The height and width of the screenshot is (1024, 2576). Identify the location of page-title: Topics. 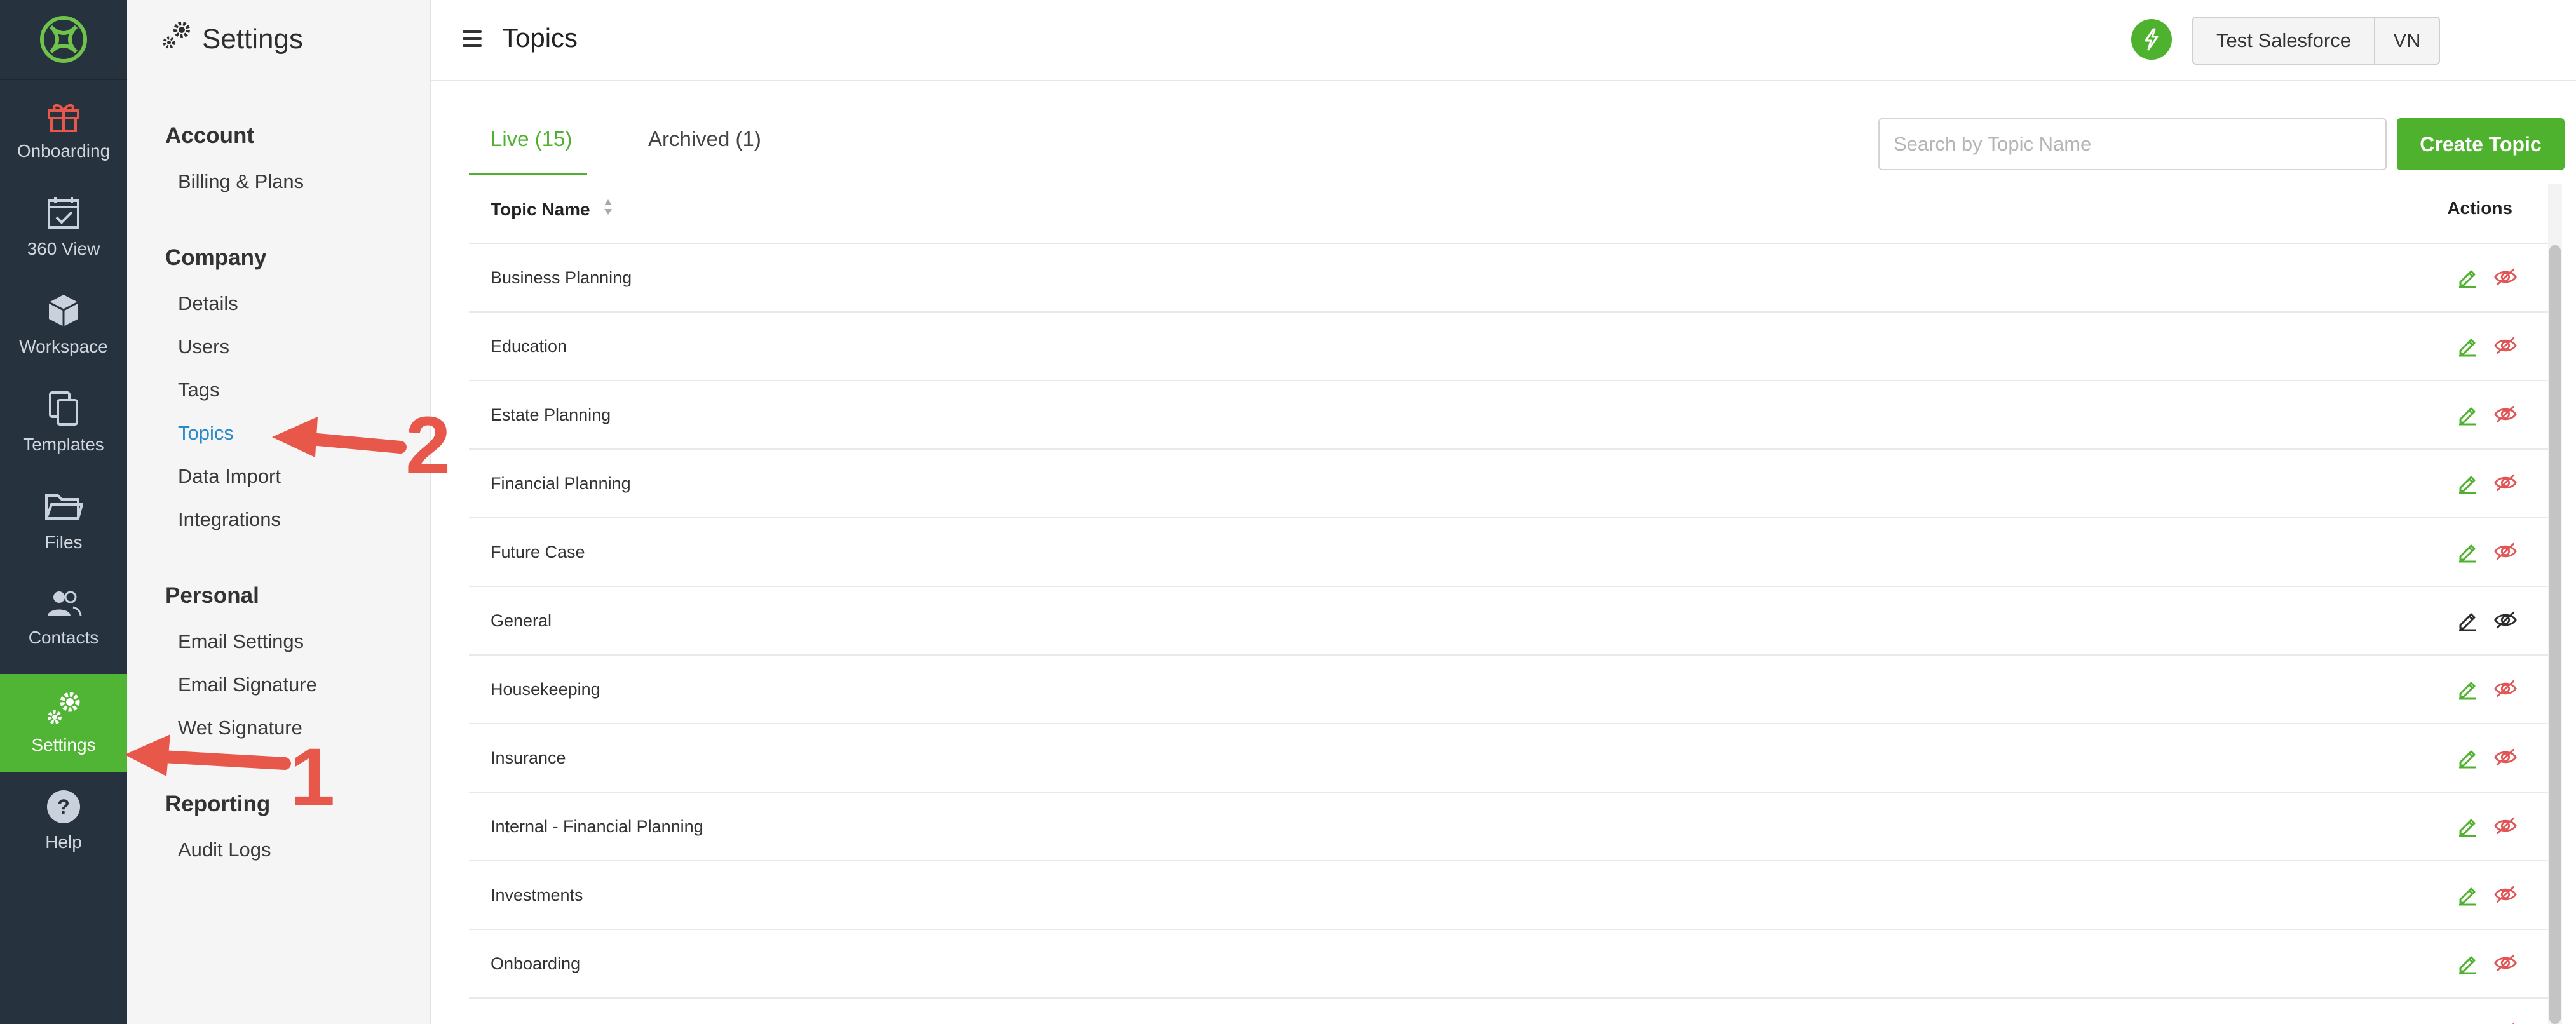
(540, 38).